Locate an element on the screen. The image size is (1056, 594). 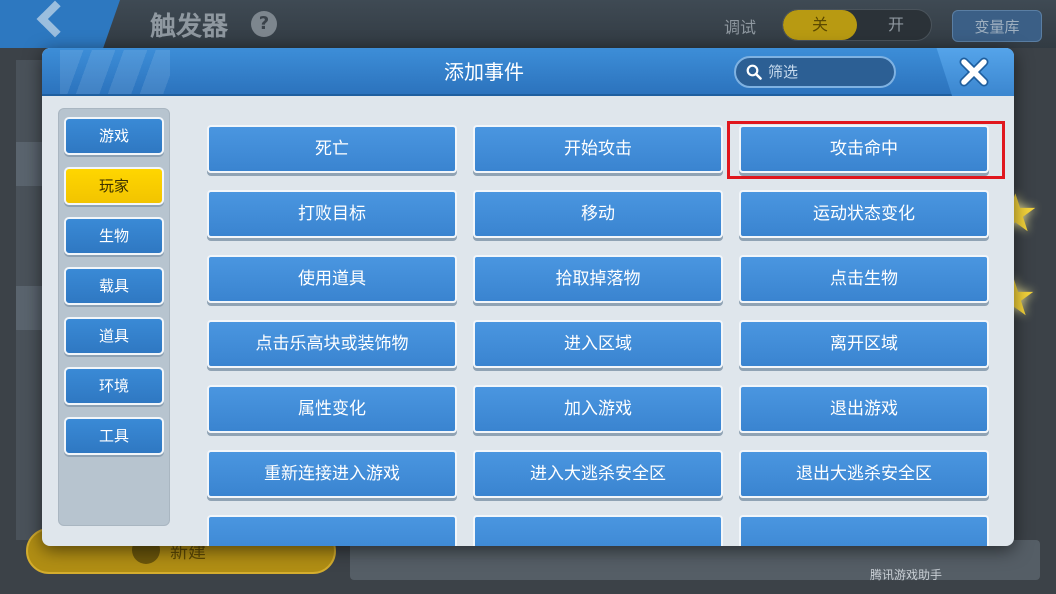
event-button: 属性变化 is located at coordinates (332, 409).